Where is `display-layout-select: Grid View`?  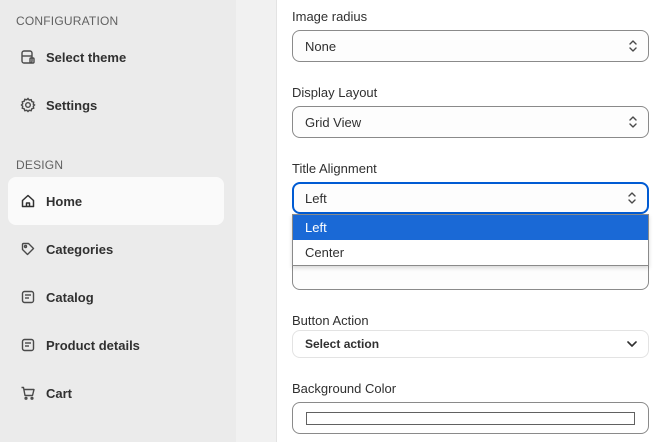
display-layout-select: Grid View is located at coordinates (470, 122).